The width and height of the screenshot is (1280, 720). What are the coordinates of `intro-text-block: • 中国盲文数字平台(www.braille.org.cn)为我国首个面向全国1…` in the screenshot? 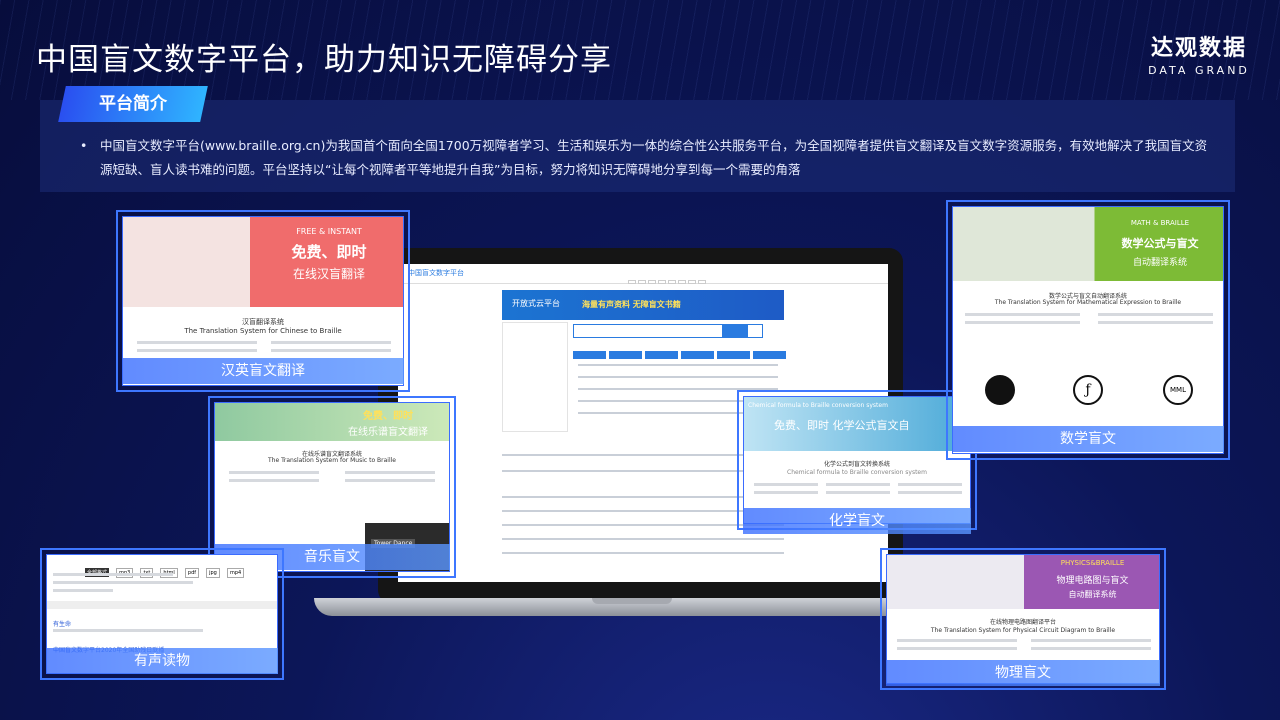 It's located at (645, 158).